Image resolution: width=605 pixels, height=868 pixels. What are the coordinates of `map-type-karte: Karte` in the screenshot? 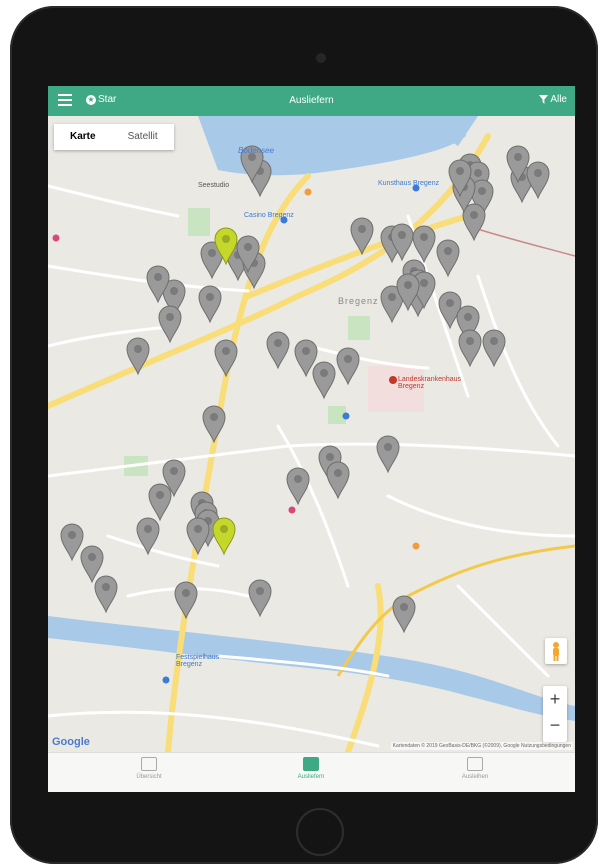 It's located at (83, 137).